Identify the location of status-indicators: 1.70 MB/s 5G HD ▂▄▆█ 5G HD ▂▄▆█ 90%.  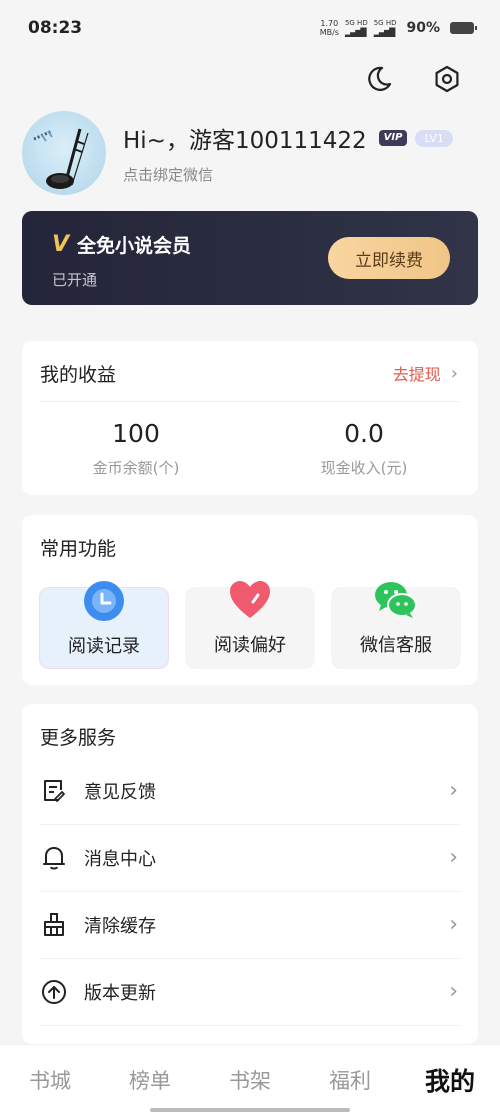
(398, 28).